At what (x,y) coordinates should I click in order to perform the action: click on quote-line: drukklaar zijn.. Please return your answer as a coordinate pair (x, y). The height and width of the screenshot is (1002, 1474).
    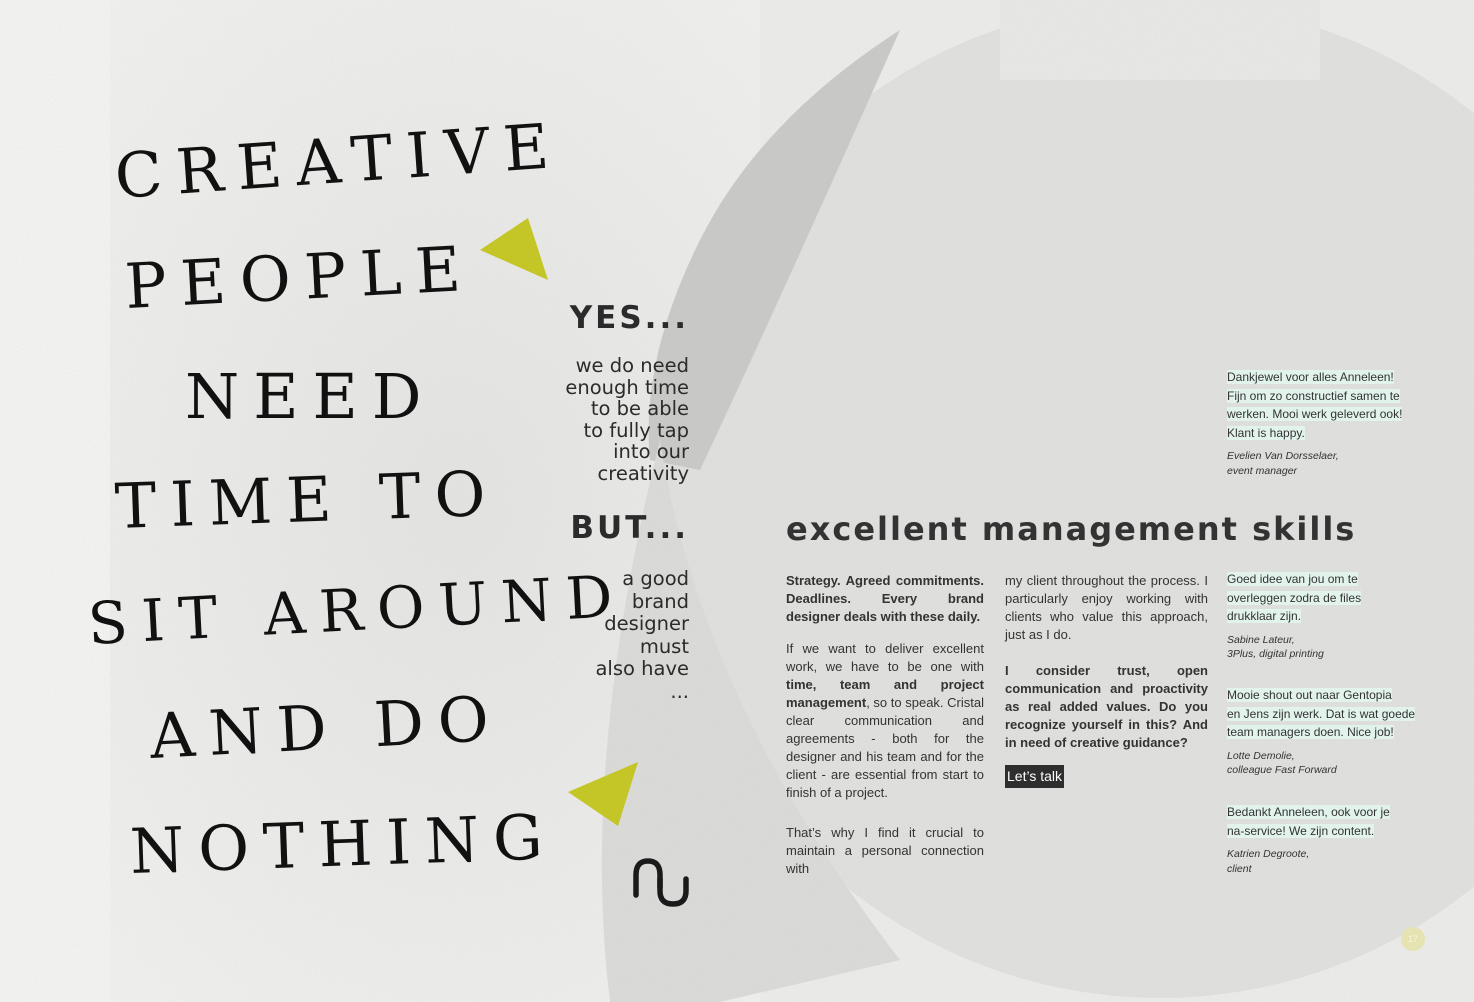
    Looking at the image, I should click on (1264, 616).